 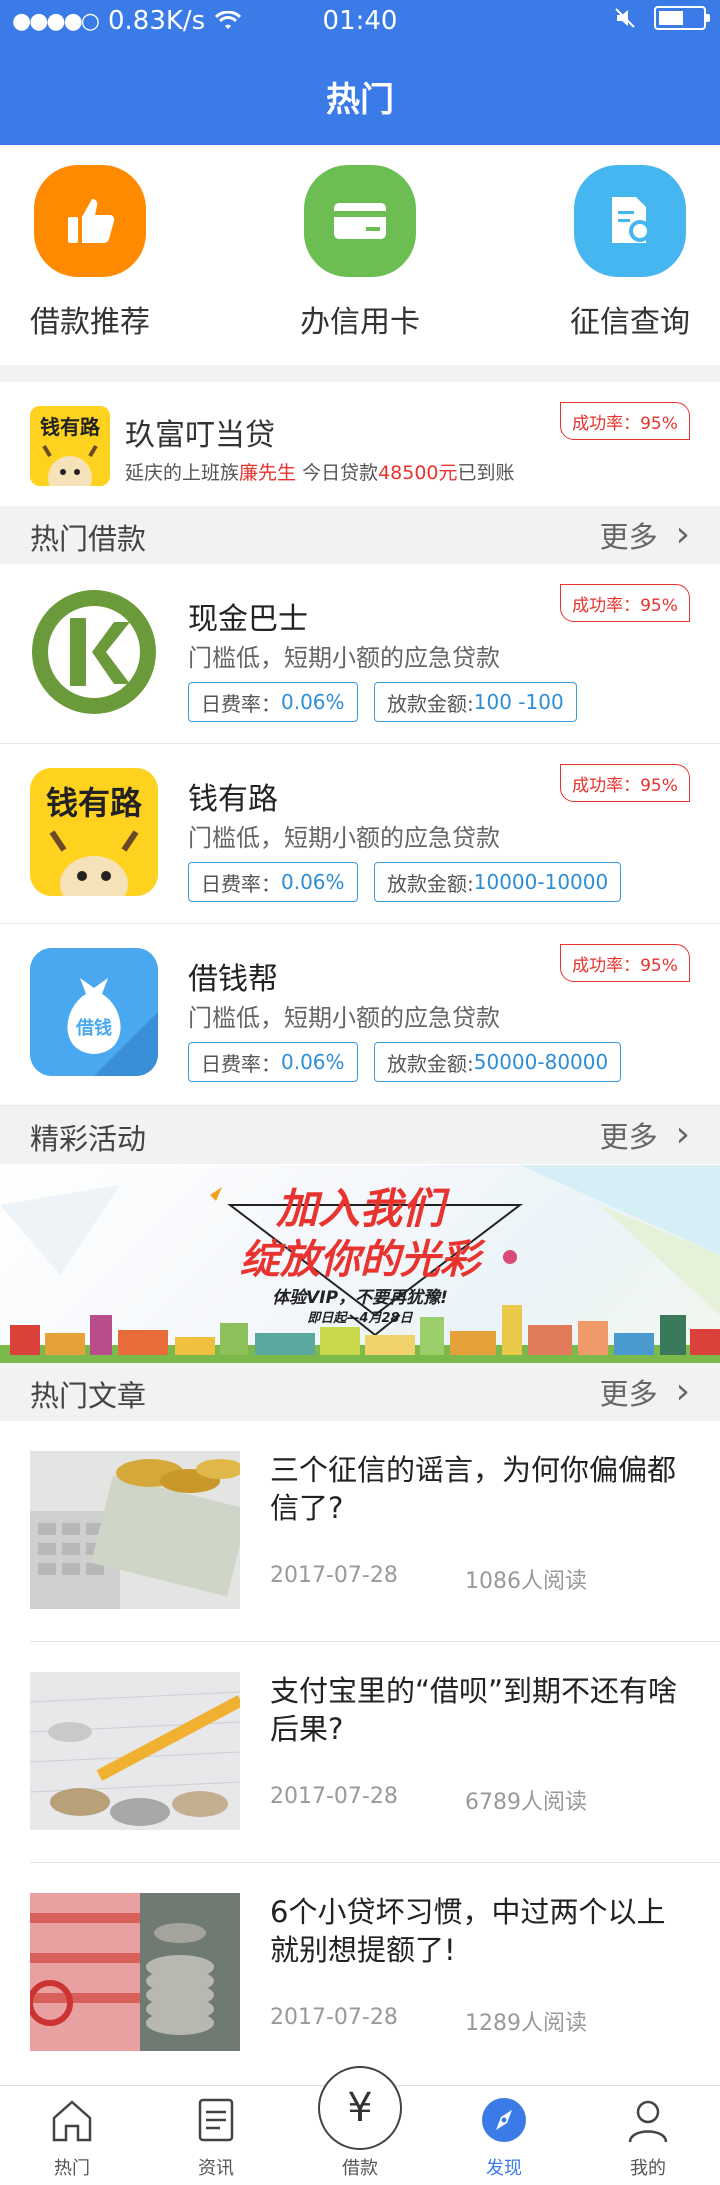 I want to click on notice-sub-name: 廉先生, so click(x=268, y=473).